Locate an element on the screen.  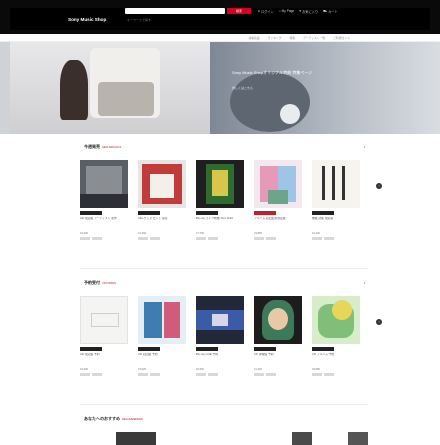
hero-figure is located at coordinates (74, 90).